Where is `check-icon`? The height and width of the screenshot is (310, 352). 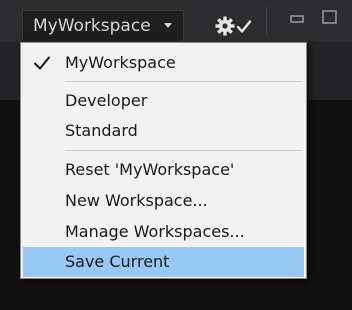
check-icon is located at coordinates (42, 63).